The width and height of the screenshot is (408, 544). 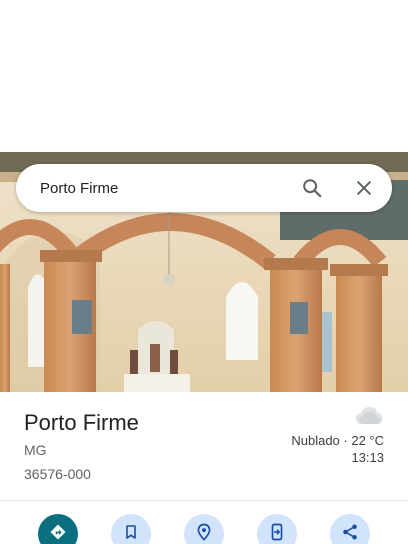 What do you see at coordinates (35, 450) in the screenshot?
I see `place-region: MG` at bounding box center [35, 450].